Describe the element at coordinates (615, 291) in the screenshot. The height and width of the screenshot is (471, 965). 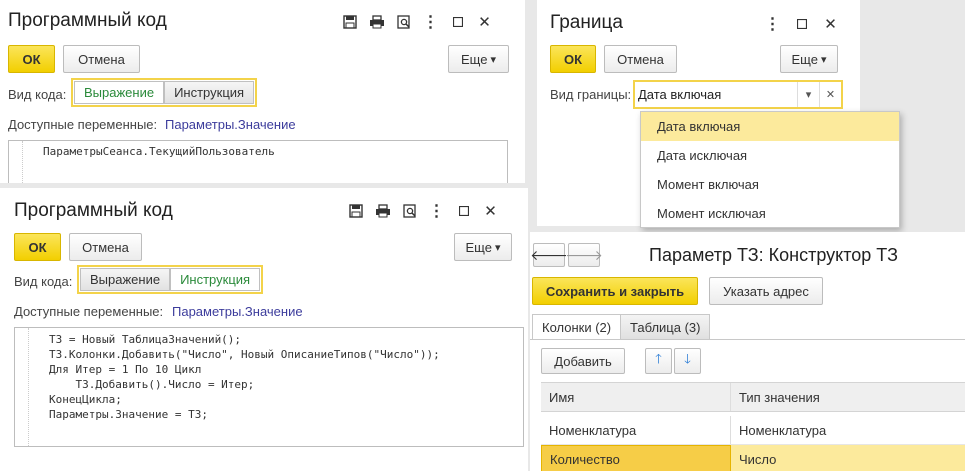
I see `save-close-button: Сохранить и закрыть` at that location.